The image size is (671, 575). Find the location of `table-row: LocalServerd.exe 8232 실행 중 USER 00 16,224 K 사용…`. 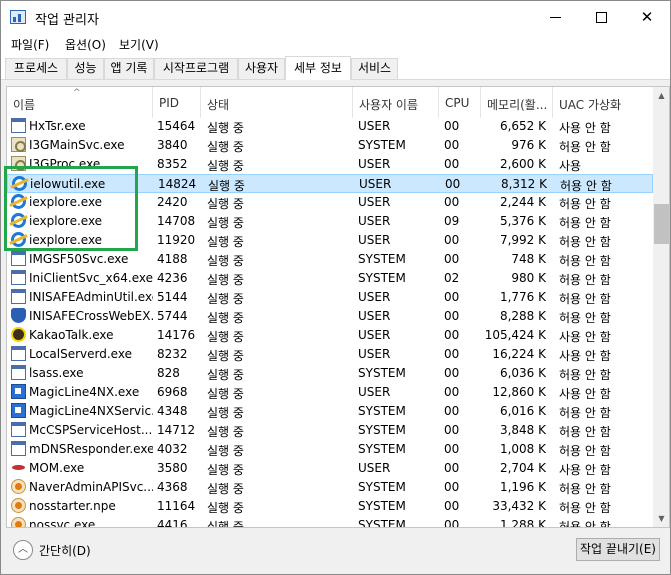

table-row: LocalServerd.exe 8232 실행 중 USER 00 16,224 K 사용… is located at coordinates (330, 354).